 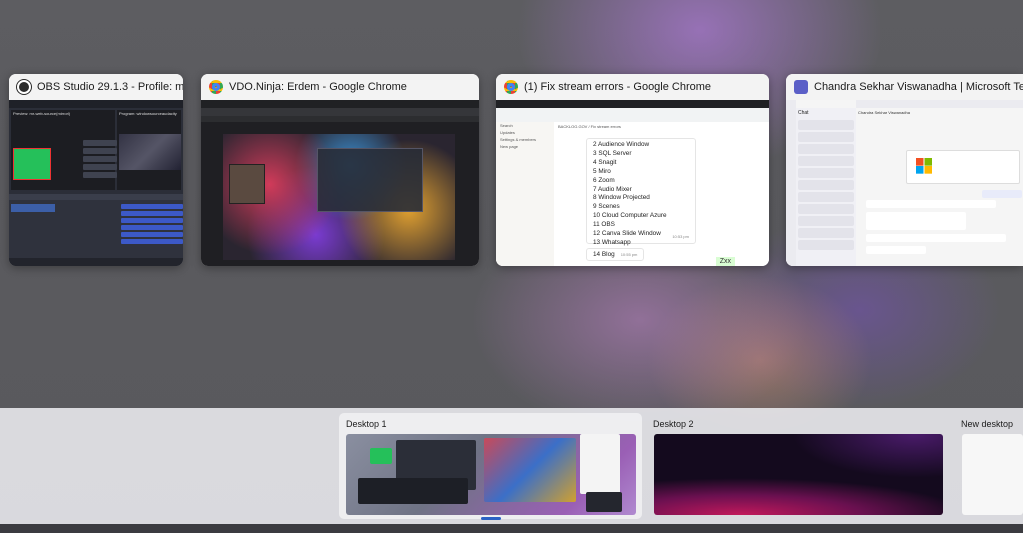 What do you see at coordinates (507, 132) in the screenshot?
I see `notion-sidebar-item: Updates` at bounding box center [507, 132].